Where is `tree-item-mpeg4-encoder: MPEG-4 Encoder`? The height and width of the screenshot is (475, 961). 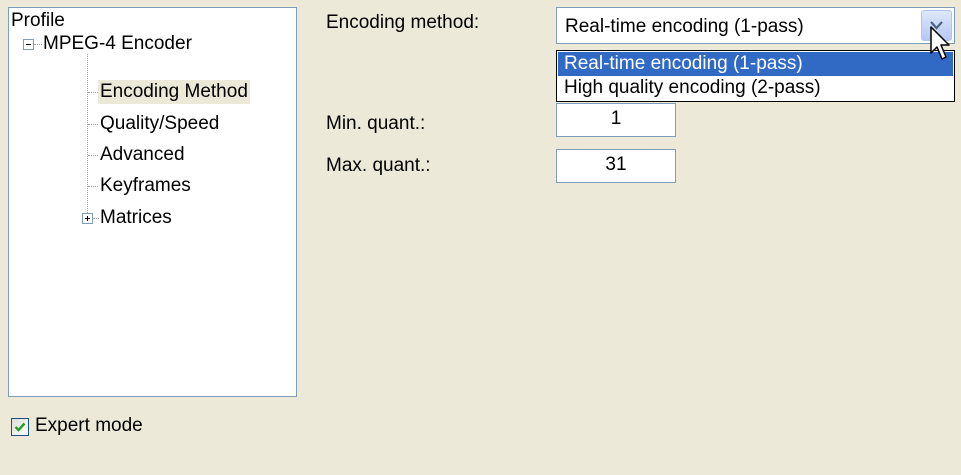
tree-item-mpeg4-encoder: MPEG-4 Encoder is located at coordinates (117, 44).